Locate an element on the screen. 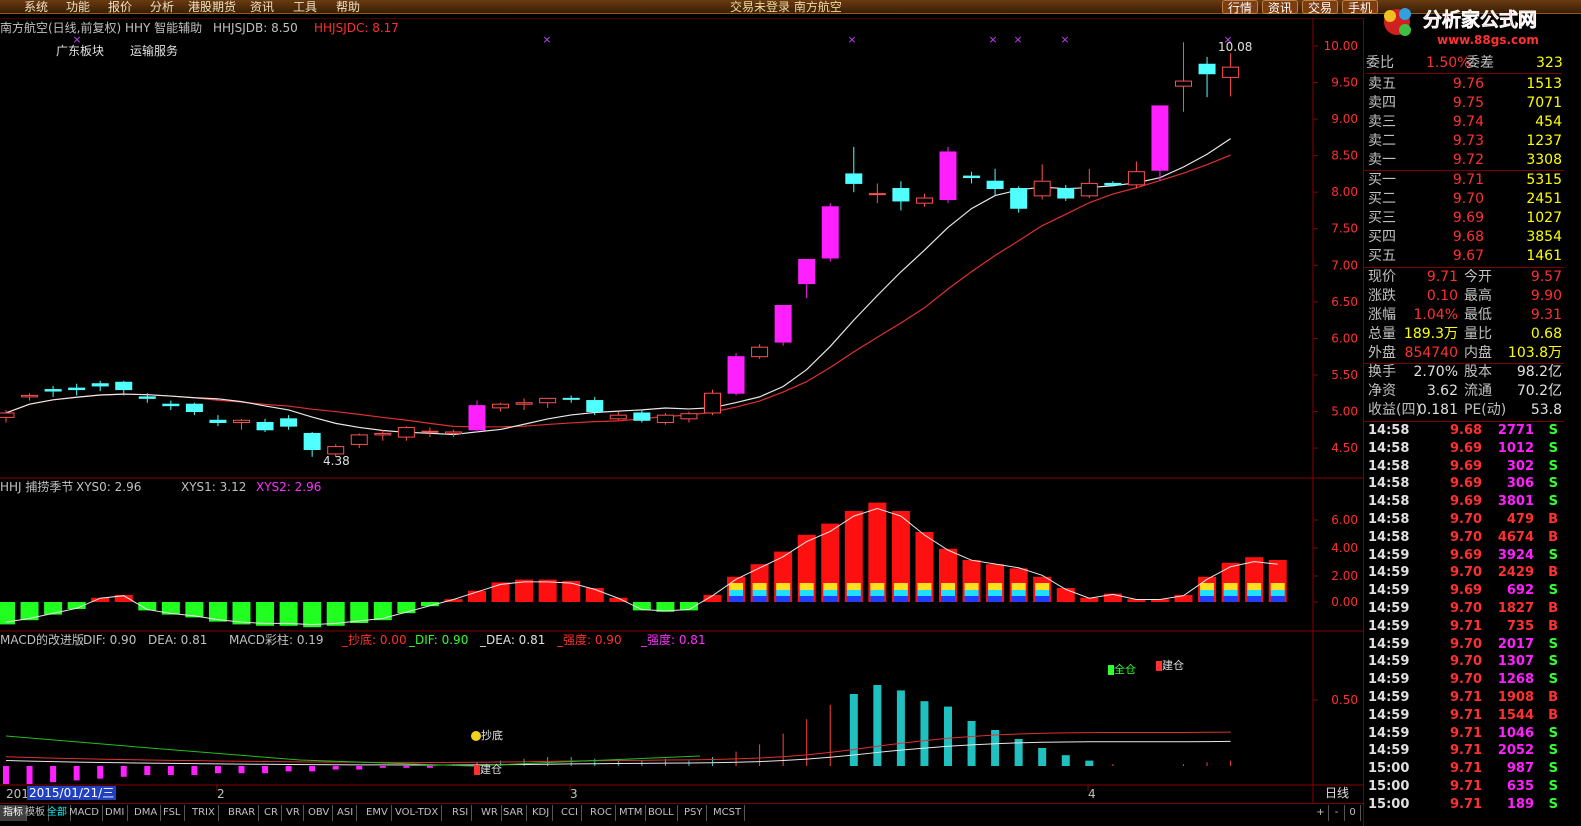  menu-item-7: 帮助 is located at coordinates (348, 7).